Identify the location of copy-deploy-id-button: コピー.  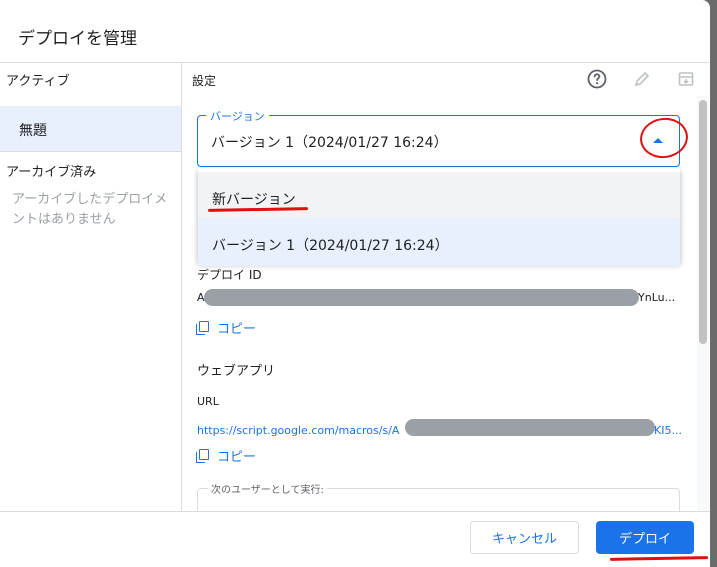
(226, 327).